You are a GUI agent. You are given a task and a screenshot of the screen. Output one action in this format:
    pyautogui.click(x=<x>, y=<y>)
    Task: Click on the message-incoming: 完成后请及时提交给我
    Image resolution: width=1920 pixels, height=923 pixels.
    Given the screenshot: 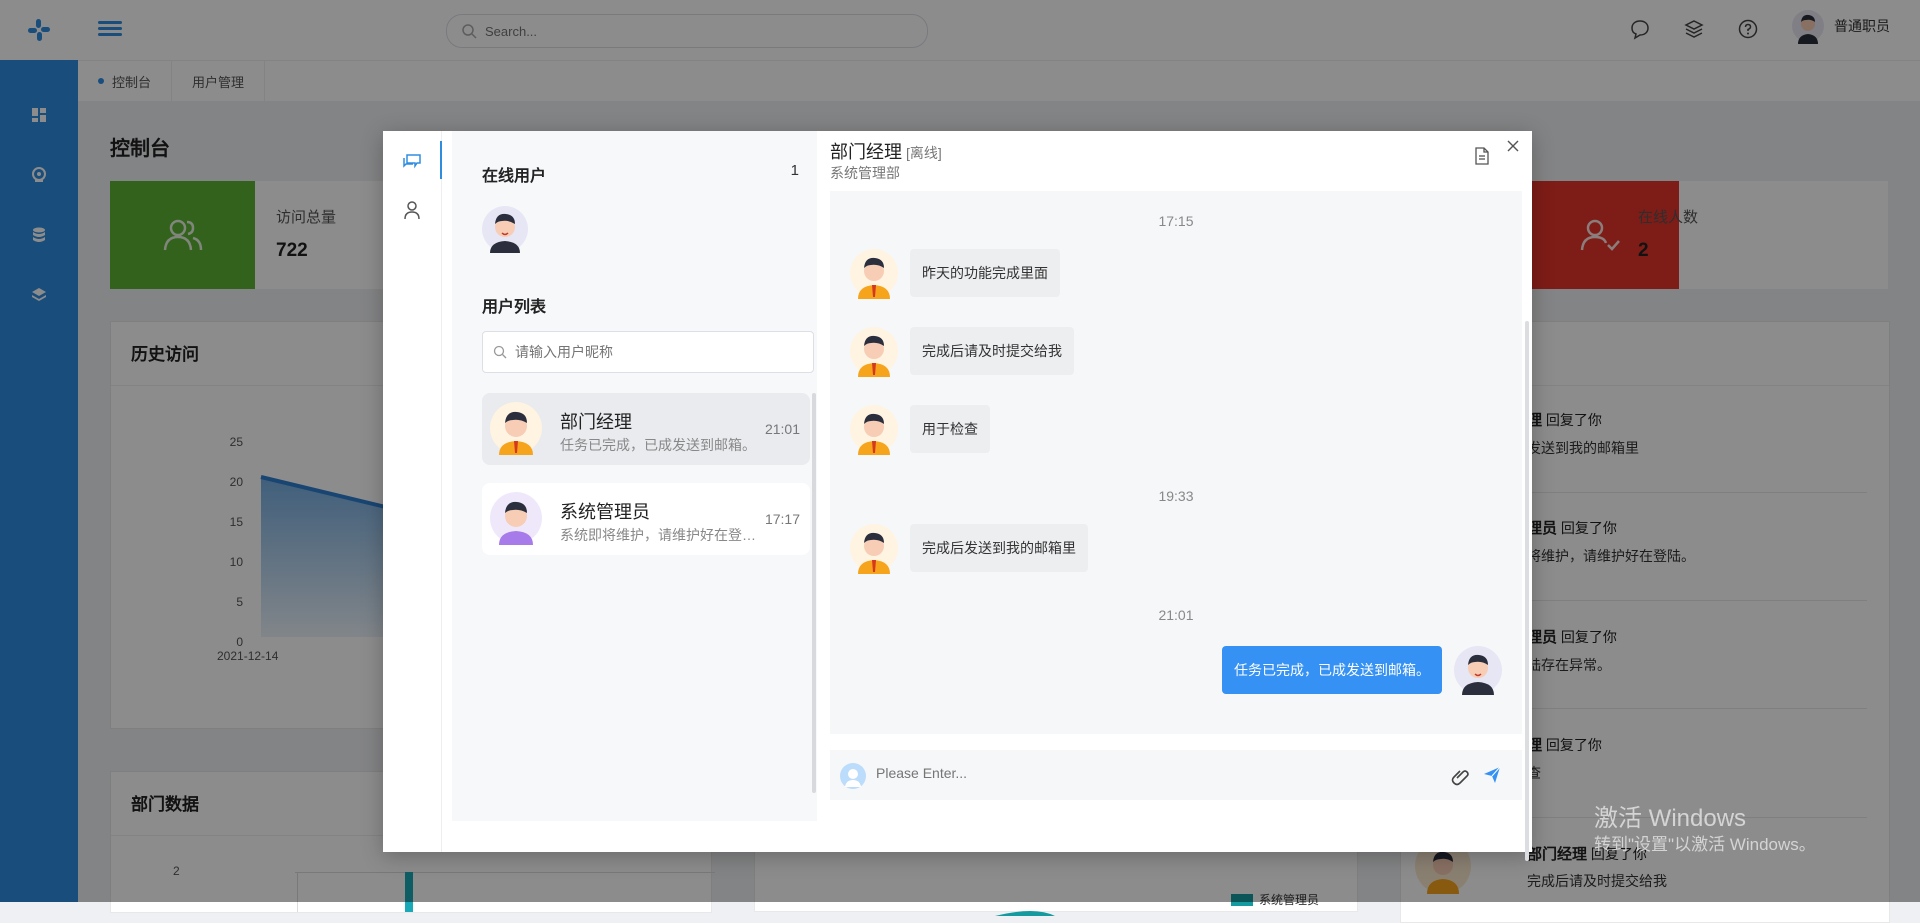 What is the action you would take?
    pyautogui.click(x=962, y=351)
    